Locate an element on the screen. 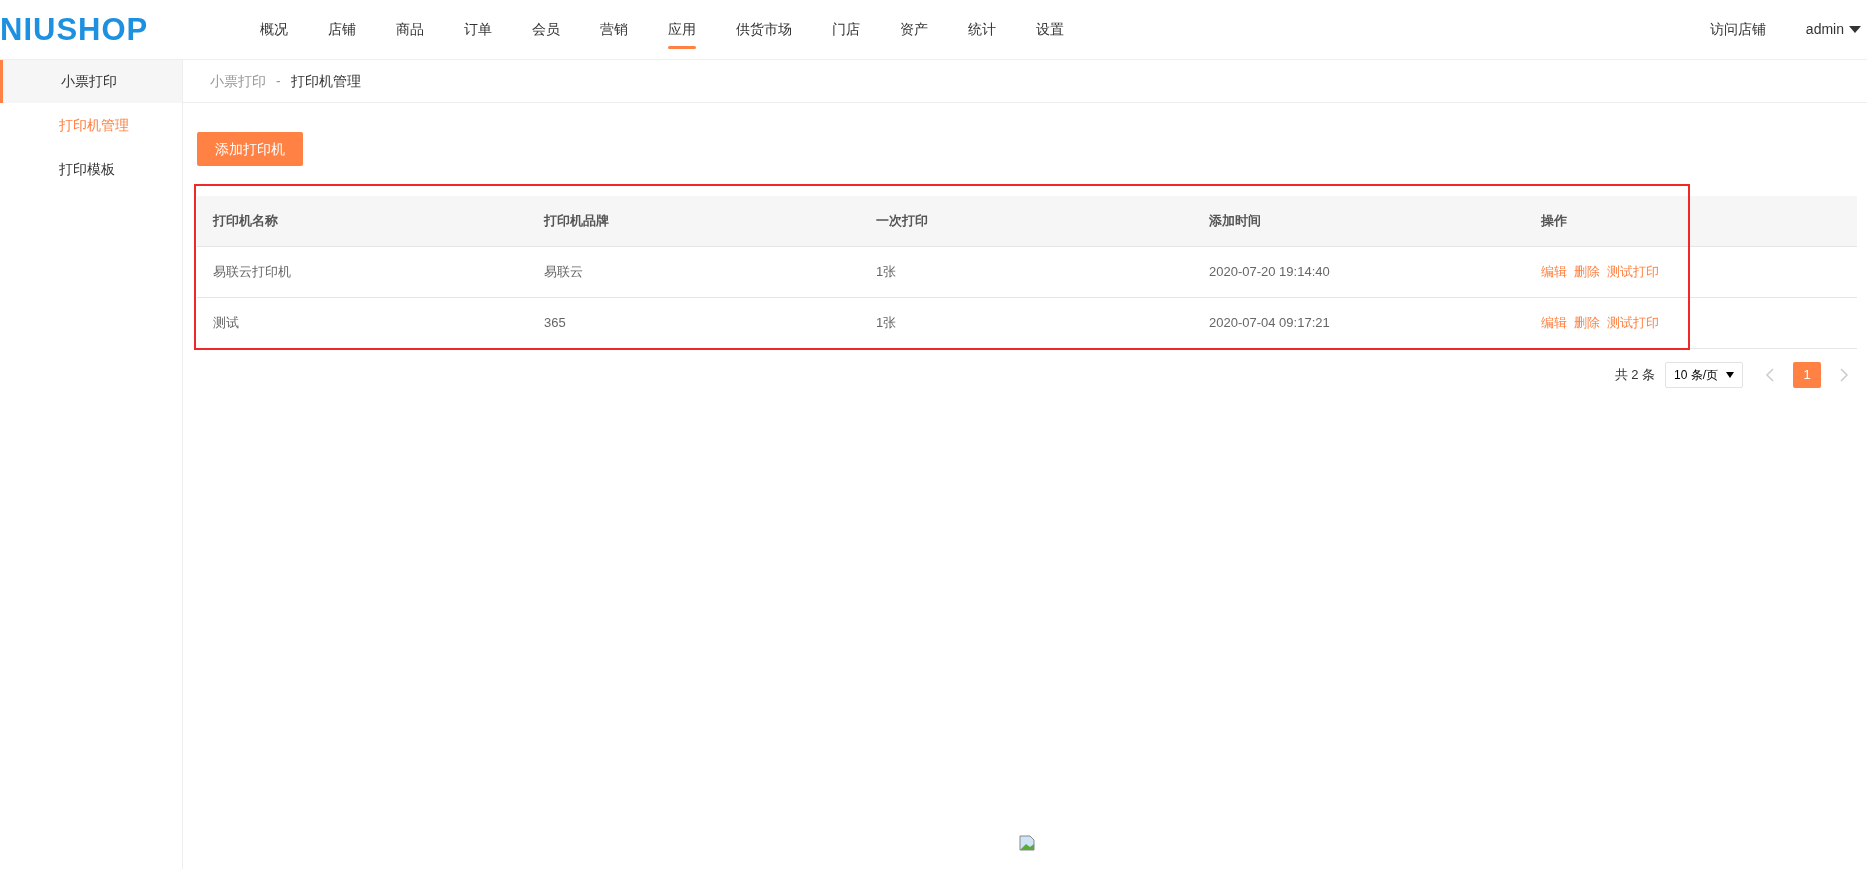  nav-tab: 营销 is located at coordinates (614, 29).